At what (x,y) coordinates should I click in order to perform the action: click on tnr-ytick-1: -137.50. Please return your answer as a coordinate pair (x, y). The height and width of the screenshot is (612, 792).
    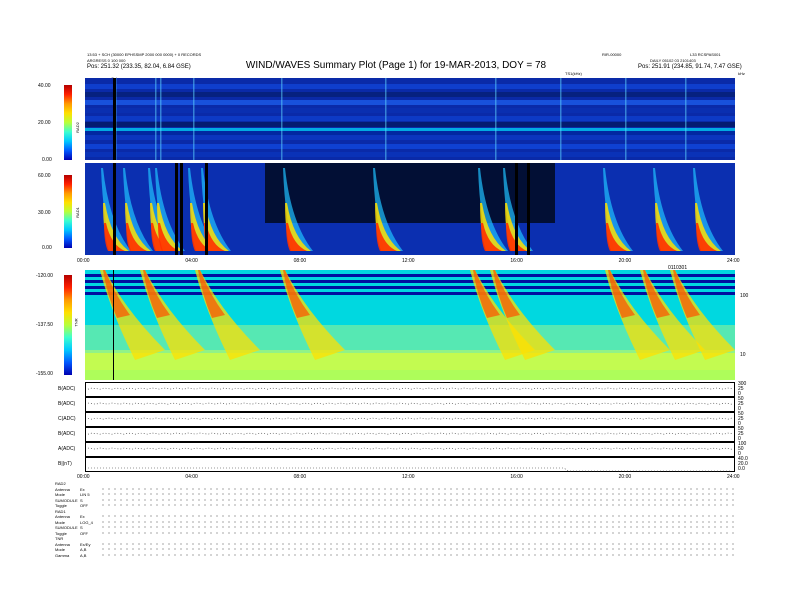
    Looking at the image, I should click on (44, 325).